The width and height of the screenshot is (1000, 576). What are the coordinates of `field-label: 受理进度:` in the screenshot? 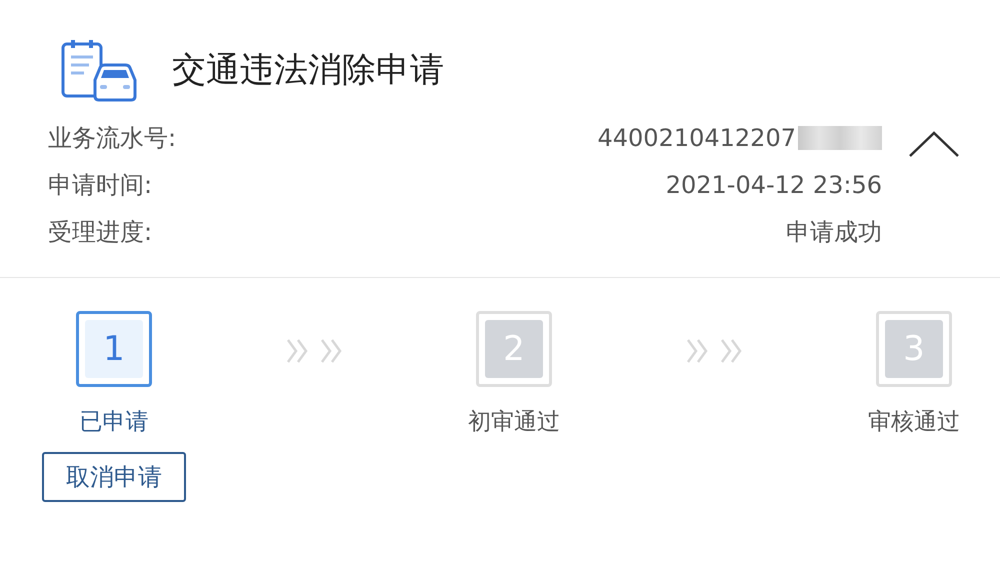 It's located at (100, 232).